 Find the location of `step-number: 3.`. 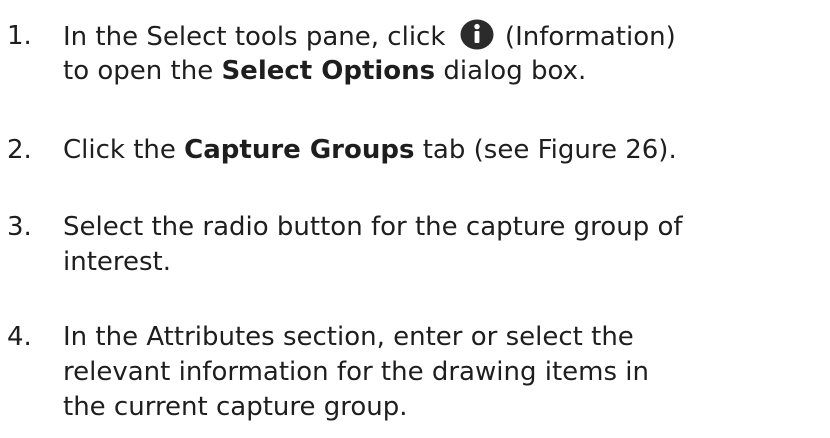

step-number: 3. is located at coordinates (19, 227).